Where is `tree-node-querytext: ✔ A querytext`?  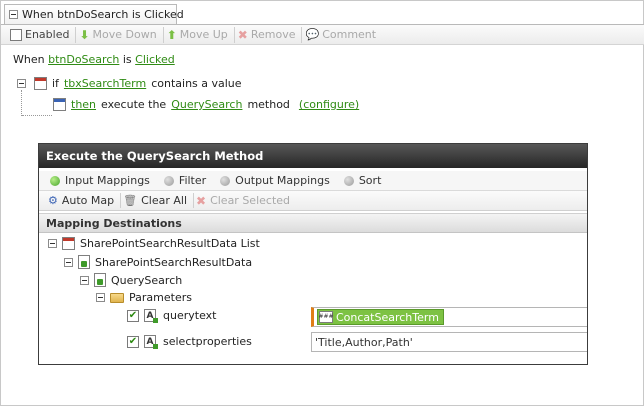
tree-node-querytext: ✔ A querytext is located at coordinates (172, 316).